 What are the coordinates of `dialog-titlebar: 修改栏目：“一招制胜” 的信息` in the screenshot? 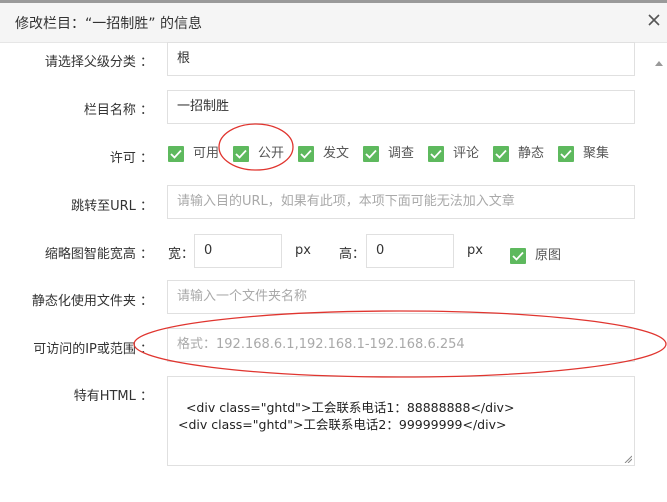 It's located at (333, 23).